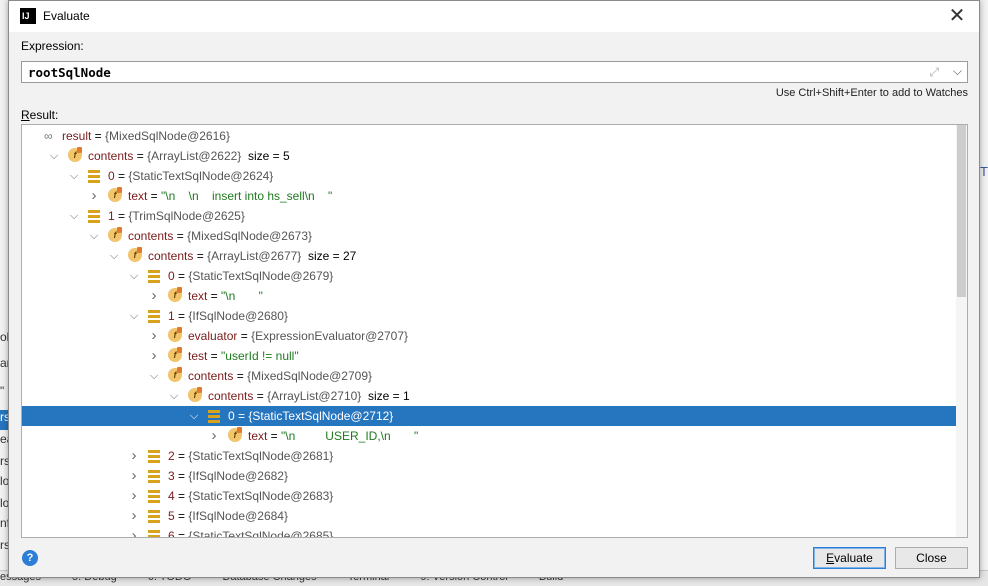 The height and width of the screenshot is (586, 988). Describe the element at coordinates (489, 276) in the screenshot. I see `tree-row: ⌵ 0 = {StaticTextSqlNode@2679}` at that location.